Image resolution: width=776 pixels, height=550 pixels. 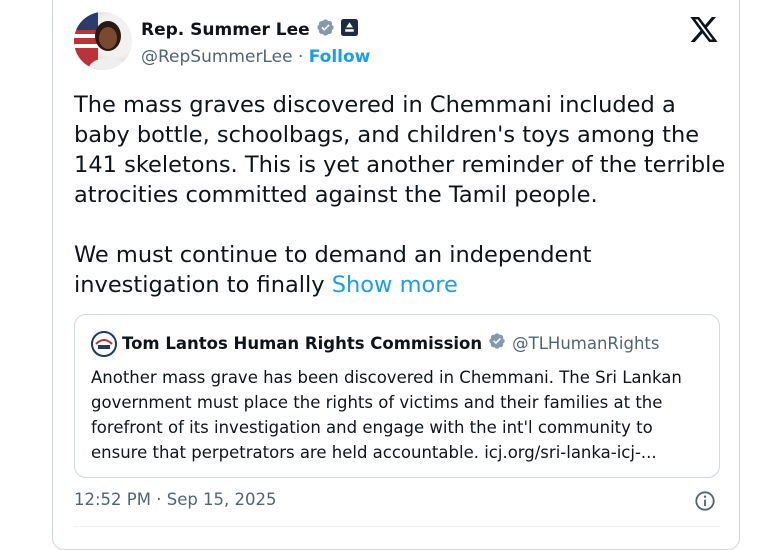 I want to click on author-handle-row: @RepSummerLee · Follow, so click(x=255, y=57).